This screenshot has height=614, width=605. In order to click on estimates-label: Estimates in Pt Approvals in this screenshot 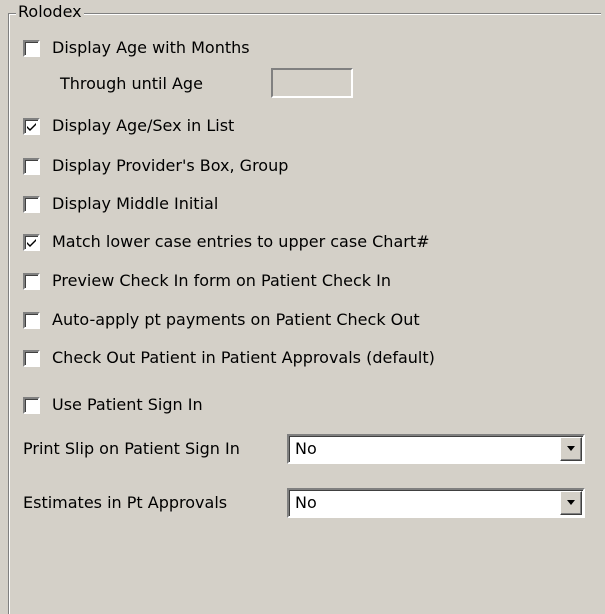, I will do `click(125, 502)`.